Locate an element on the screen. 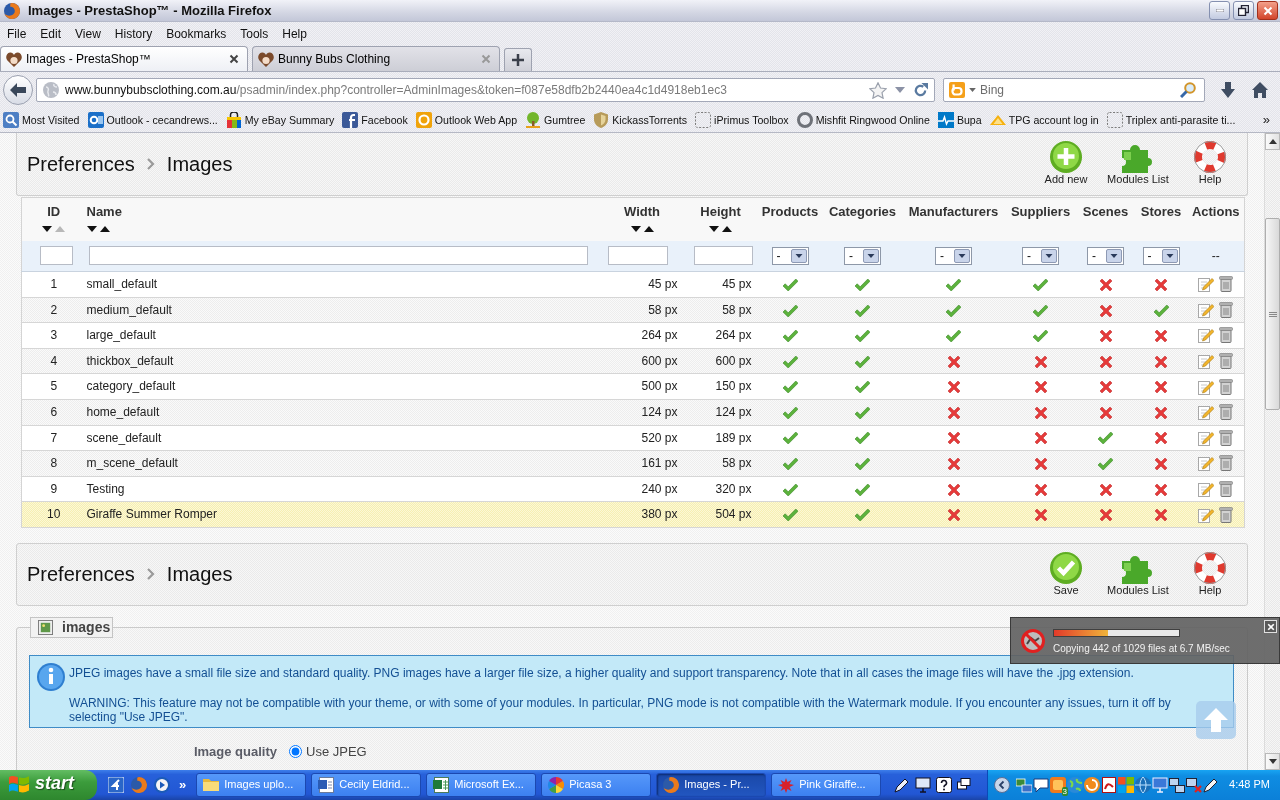 The image size is (1280, 800). table-row: 4 thickbox_default 600 px 600 px is located at coordinates (633, 361).